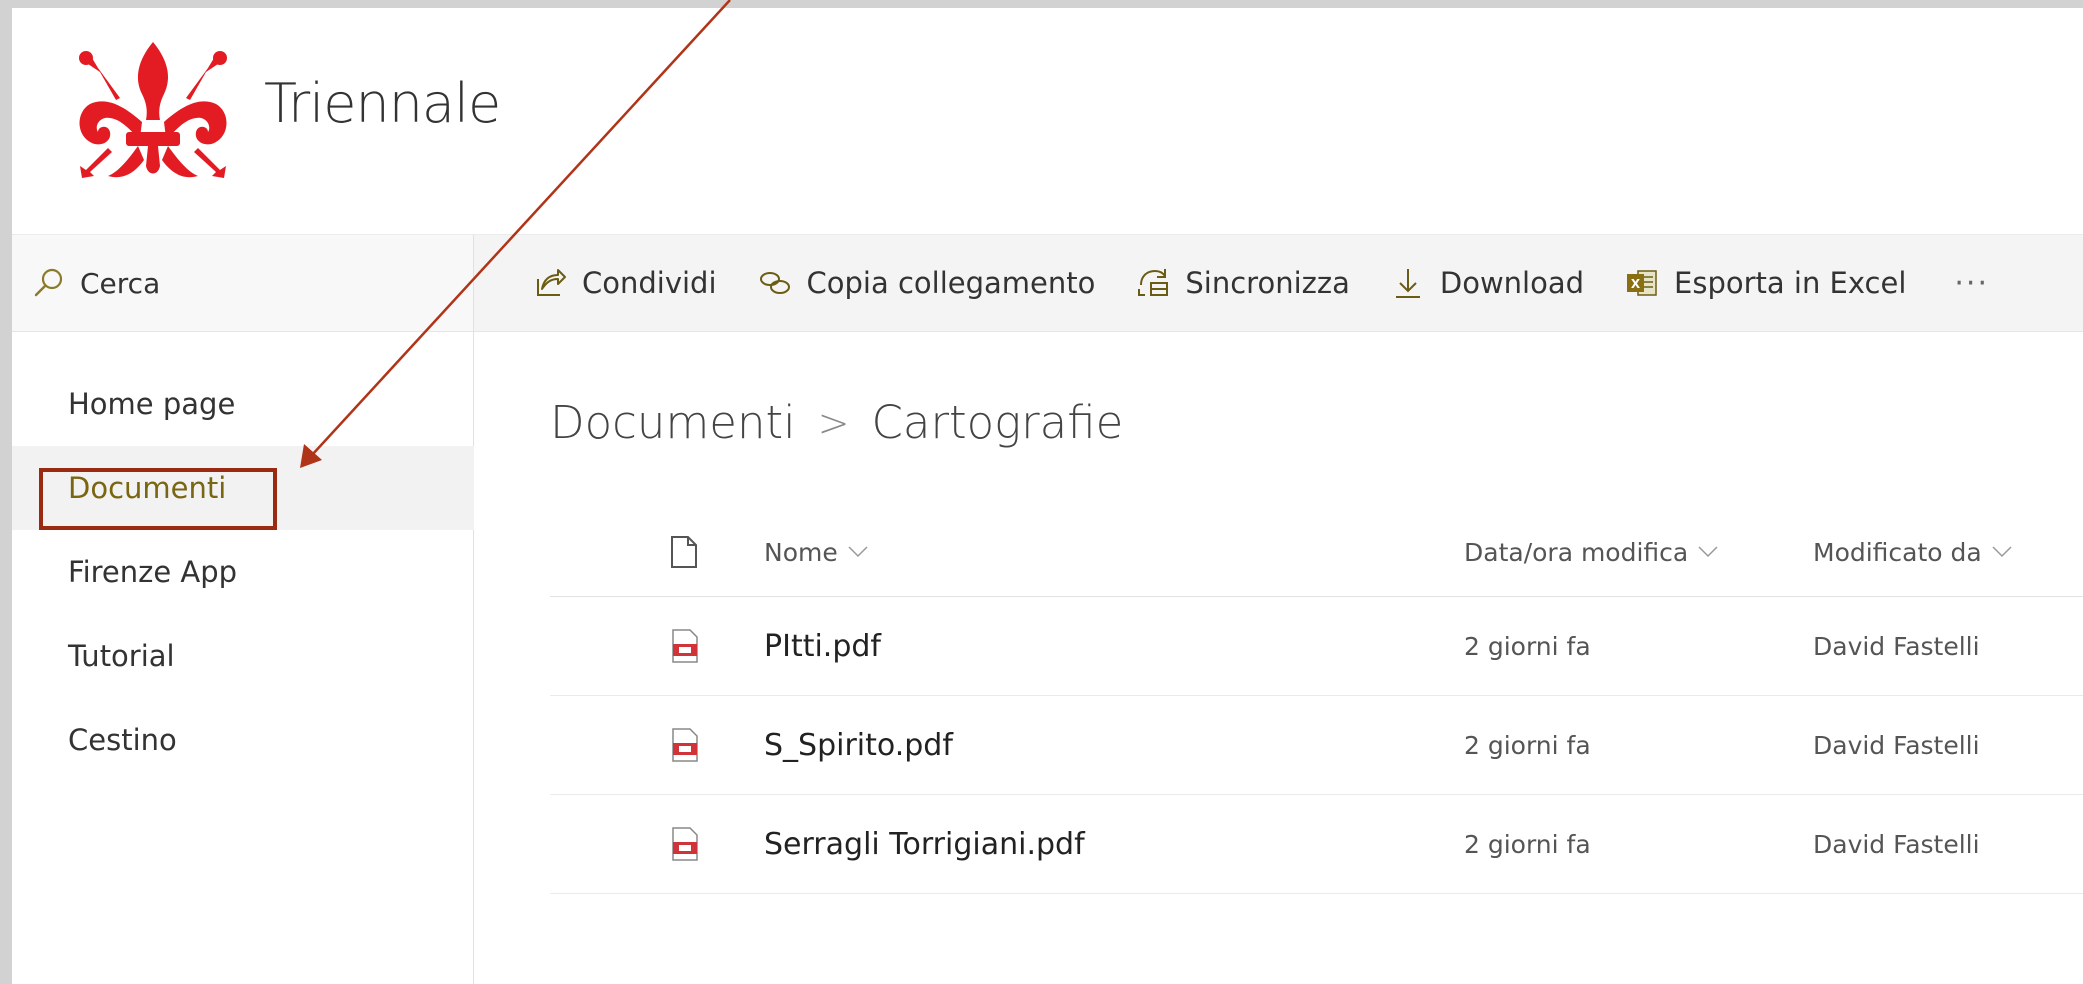  I want to click on command-items: Condividi Copia collegamento Sincronizza, so click(1260, 283).